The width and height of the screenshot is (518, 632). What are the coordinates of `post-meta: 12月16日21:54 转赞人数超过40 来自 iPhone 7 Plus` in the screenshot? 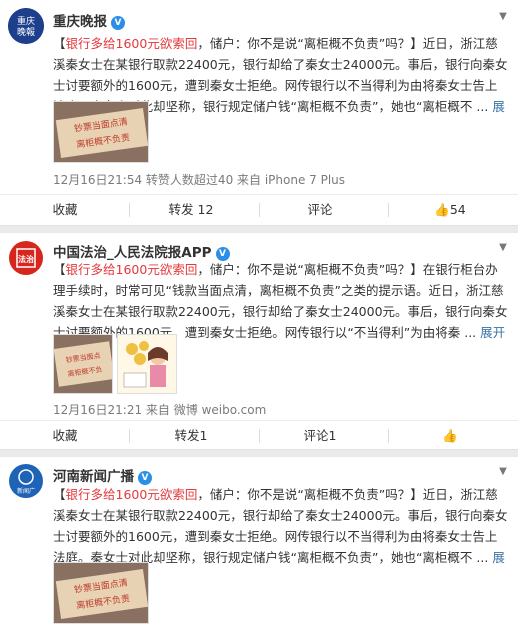 It's located at (199, 180).